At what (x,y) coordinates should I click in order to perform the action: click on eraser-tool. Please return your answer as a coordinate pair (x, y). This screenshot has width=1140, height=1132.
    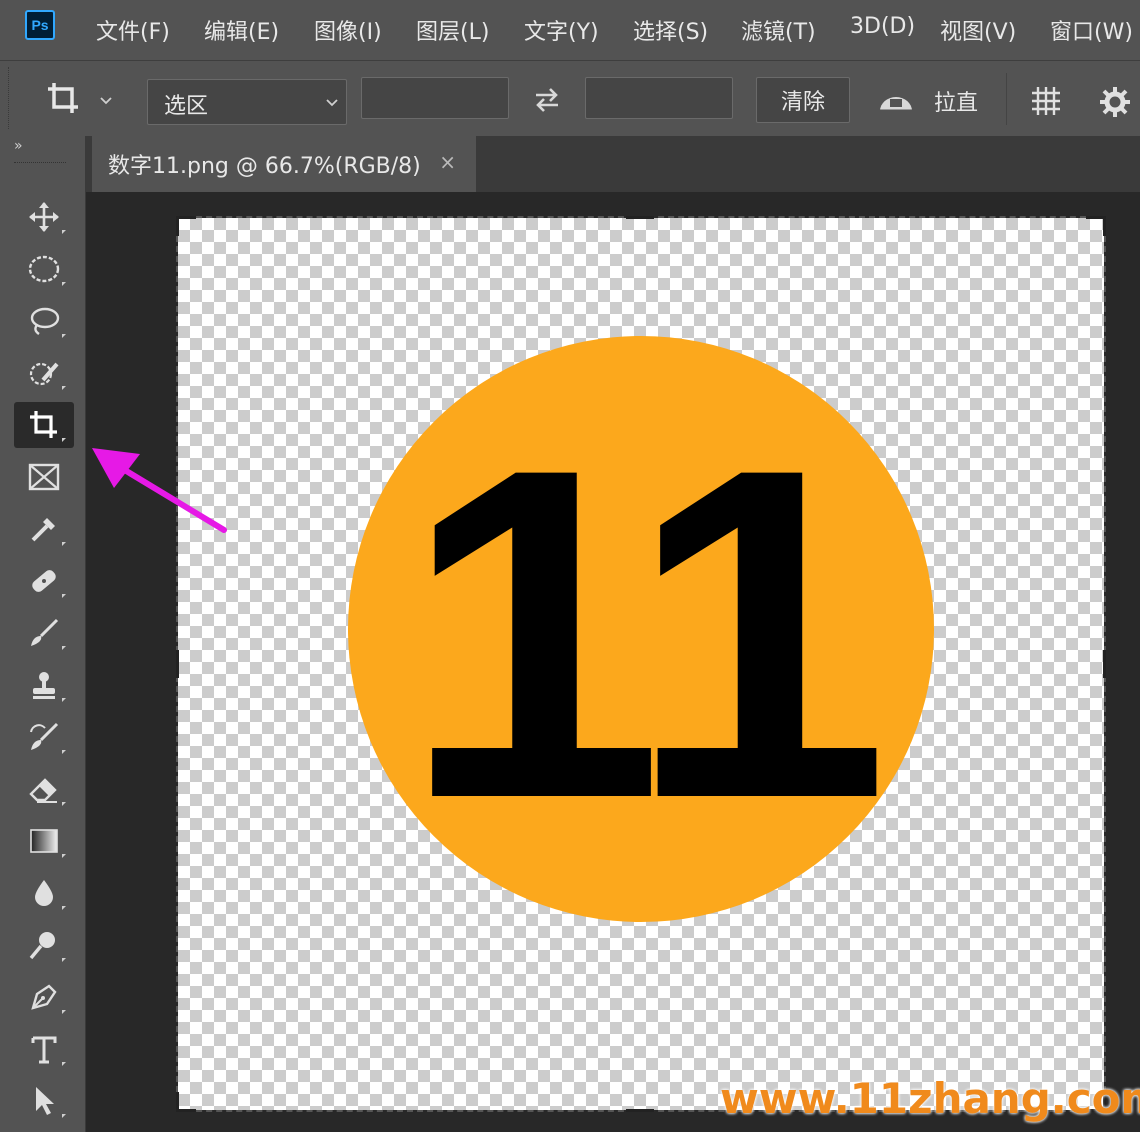
    Looking at the image, I should click on (44, 789).